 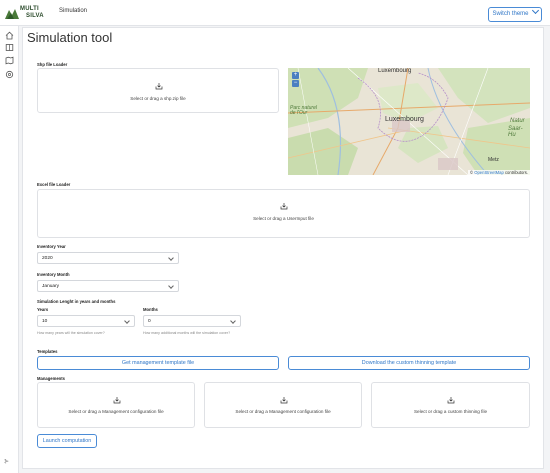 I want to click on inventory-month-value: January, so click(x=51, y=286).